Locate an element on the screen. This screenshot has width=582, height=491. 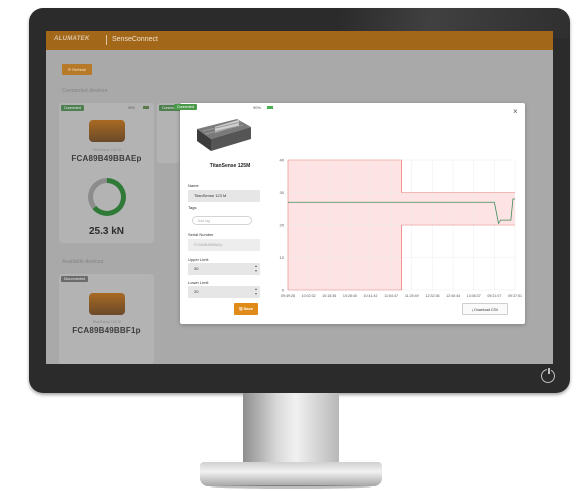
y-tick-label: 30 is located at coordinates (282, 192).